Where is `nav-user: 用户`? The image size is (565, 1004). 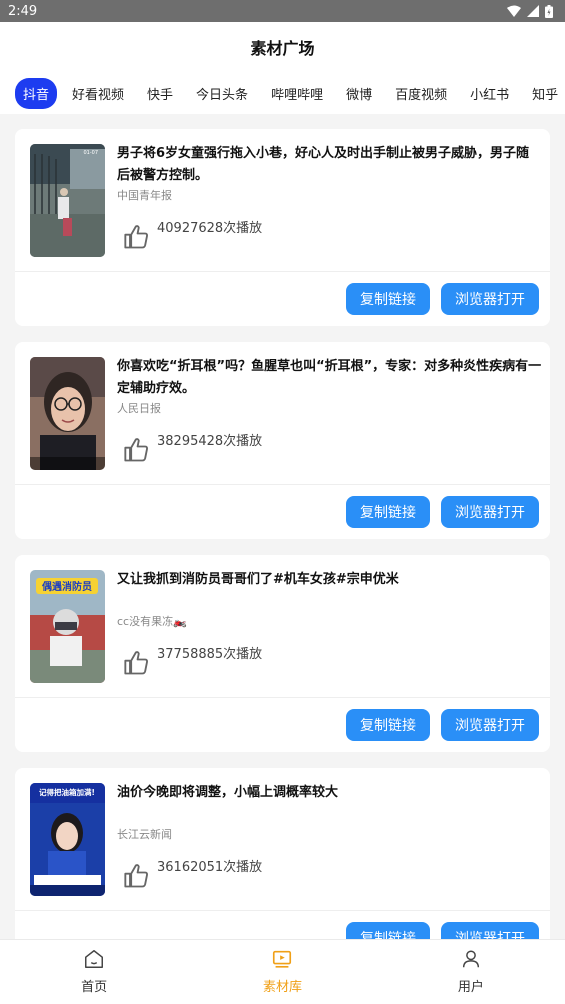 nav-user: 用户 is located at coordinates (471, 972).